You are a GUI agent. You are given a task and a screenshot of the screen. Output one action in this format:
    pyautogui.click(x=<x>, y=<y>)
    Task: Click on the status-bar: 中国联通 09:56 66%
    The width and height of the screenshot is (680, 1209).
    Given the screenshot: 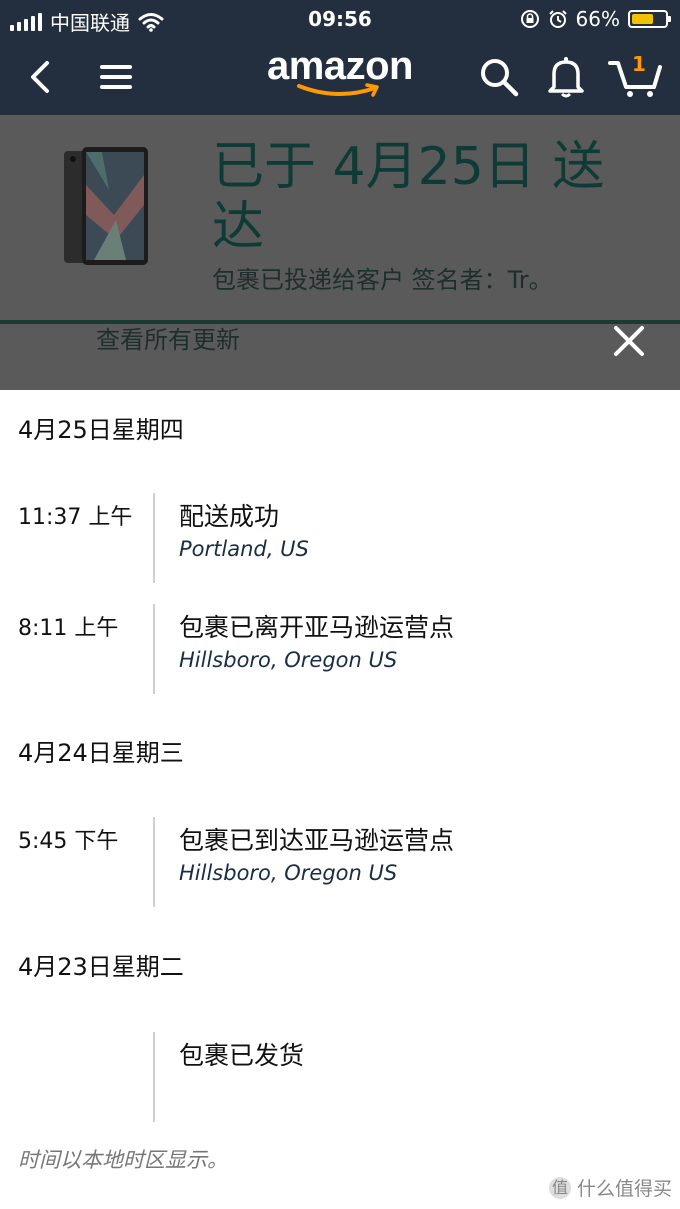 What is the action you would take?
    pyautogui.click(x=340, y=19)
    